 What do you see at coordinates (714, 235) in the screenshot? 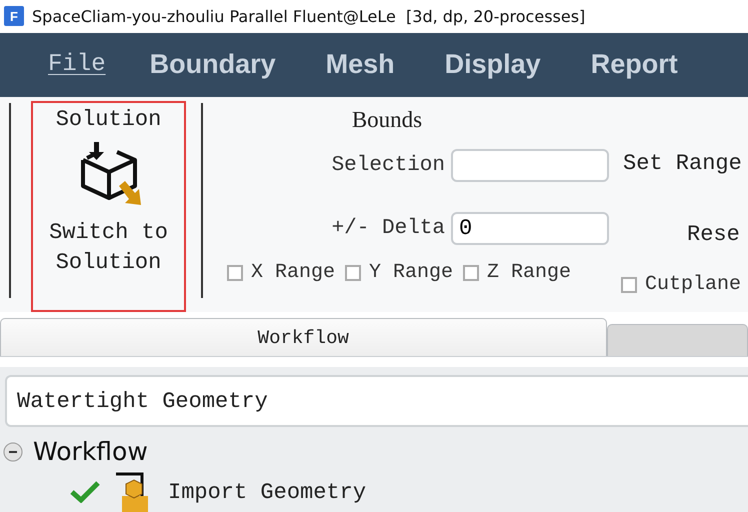
I see `reset-button: Rese` at bounding box center [714, 235].